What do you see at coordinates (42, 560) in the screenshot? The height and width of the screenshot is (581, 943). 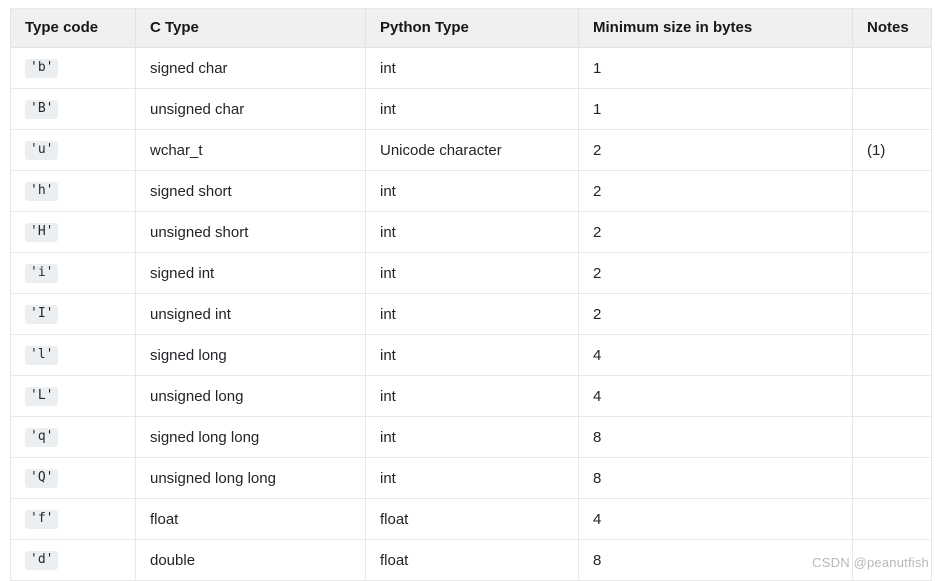 I see `type-code-badge: 'd'` at bounding box center [42, 560].